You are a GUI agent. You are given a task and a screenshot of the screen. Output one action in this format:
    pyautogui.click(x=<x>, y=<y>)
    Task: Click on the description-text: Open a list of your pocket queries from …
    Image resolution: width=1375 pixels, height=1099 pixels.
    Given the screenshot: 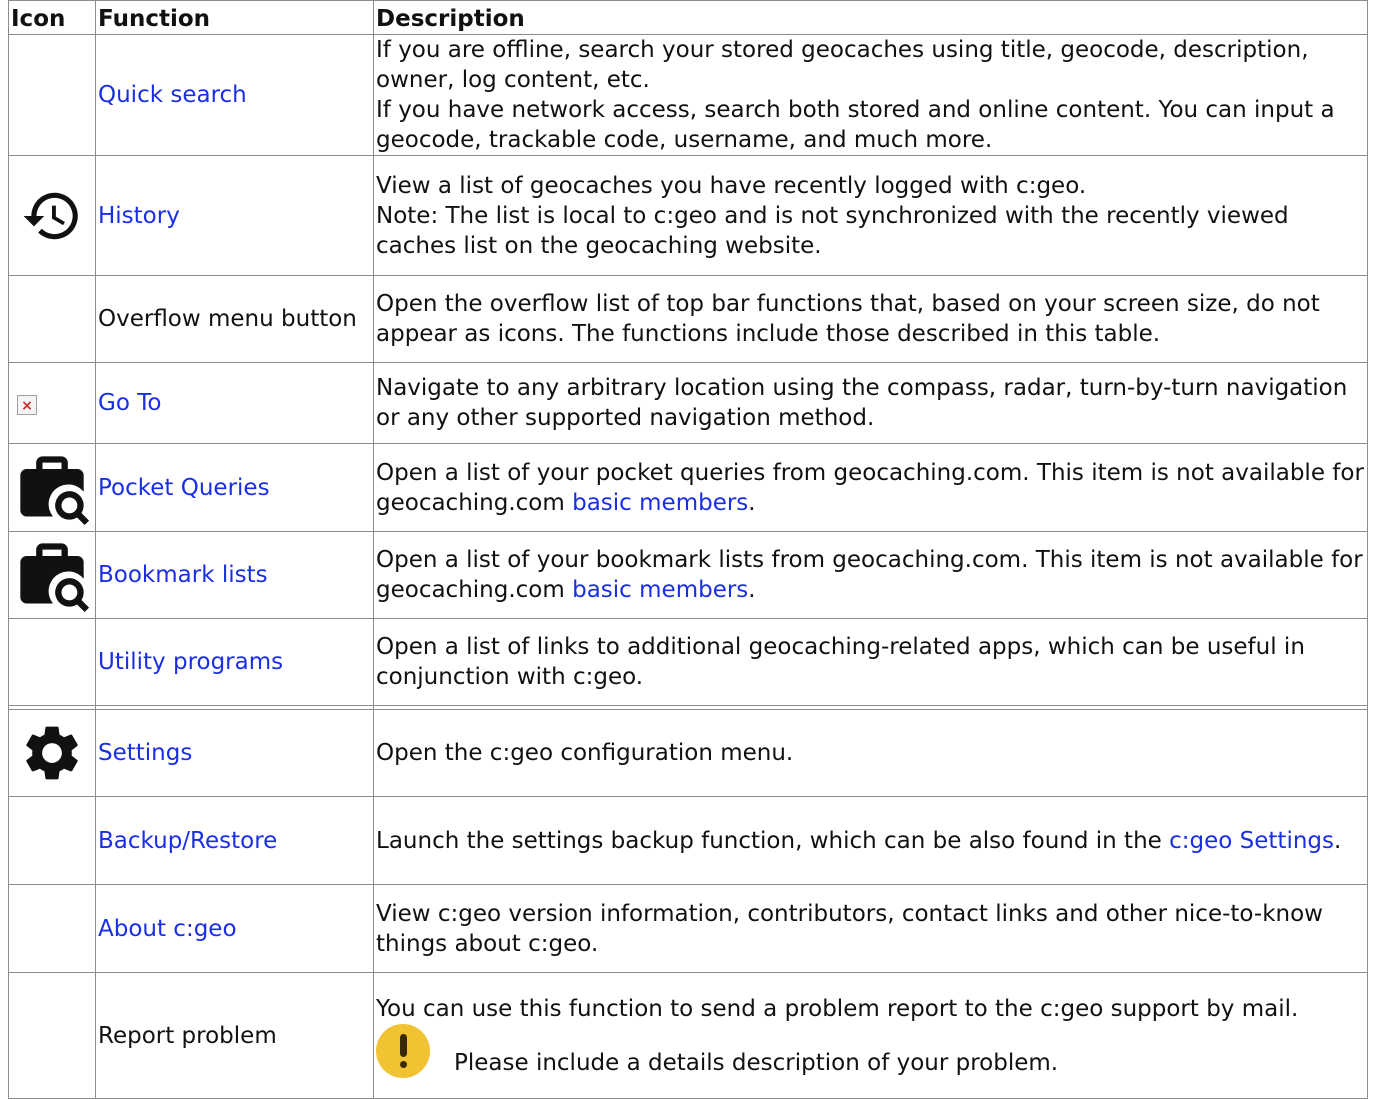 What is the action you would take?
    pyautogui.click(x=870, y=487)
    